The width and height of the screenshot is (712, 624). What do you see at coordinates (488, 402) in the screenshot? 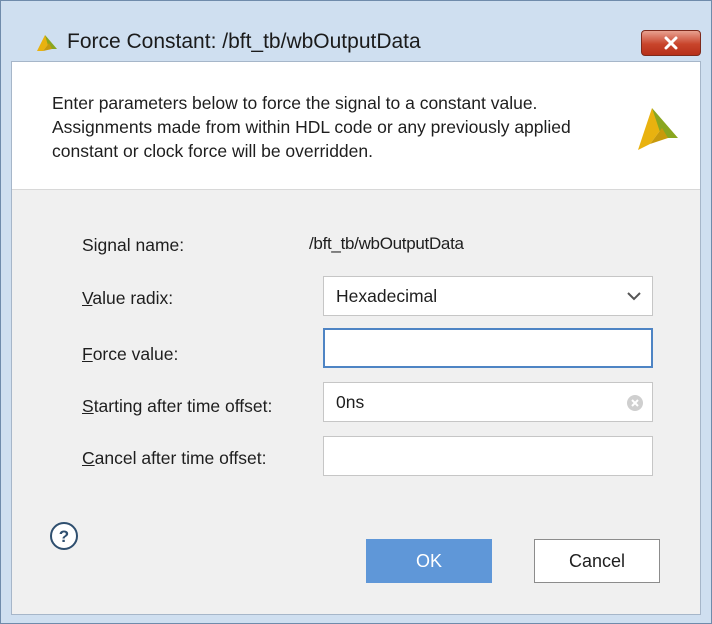
I see `start-offset-input: 0ns` at bounding box center [488, 402].